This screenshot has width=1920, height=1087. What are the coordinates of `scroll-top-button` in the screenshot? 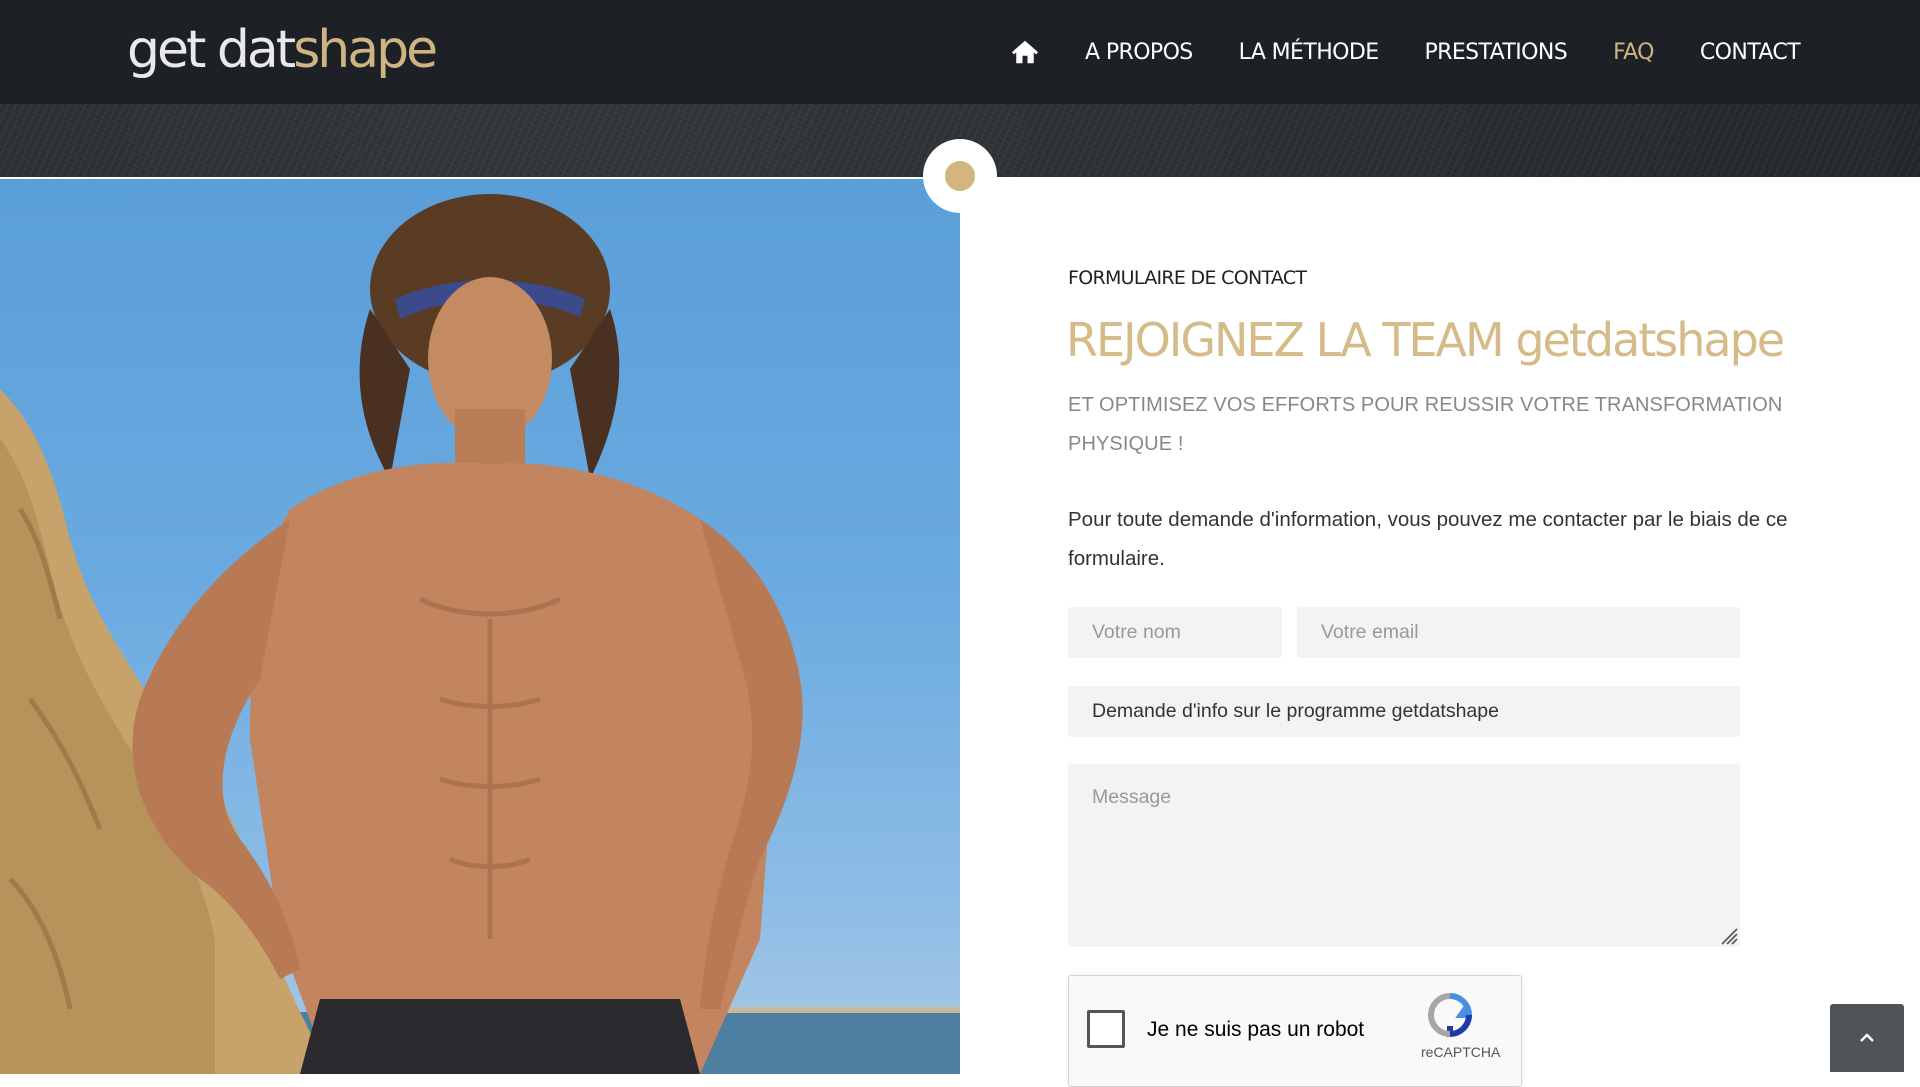 It's located at (1867, 1038).